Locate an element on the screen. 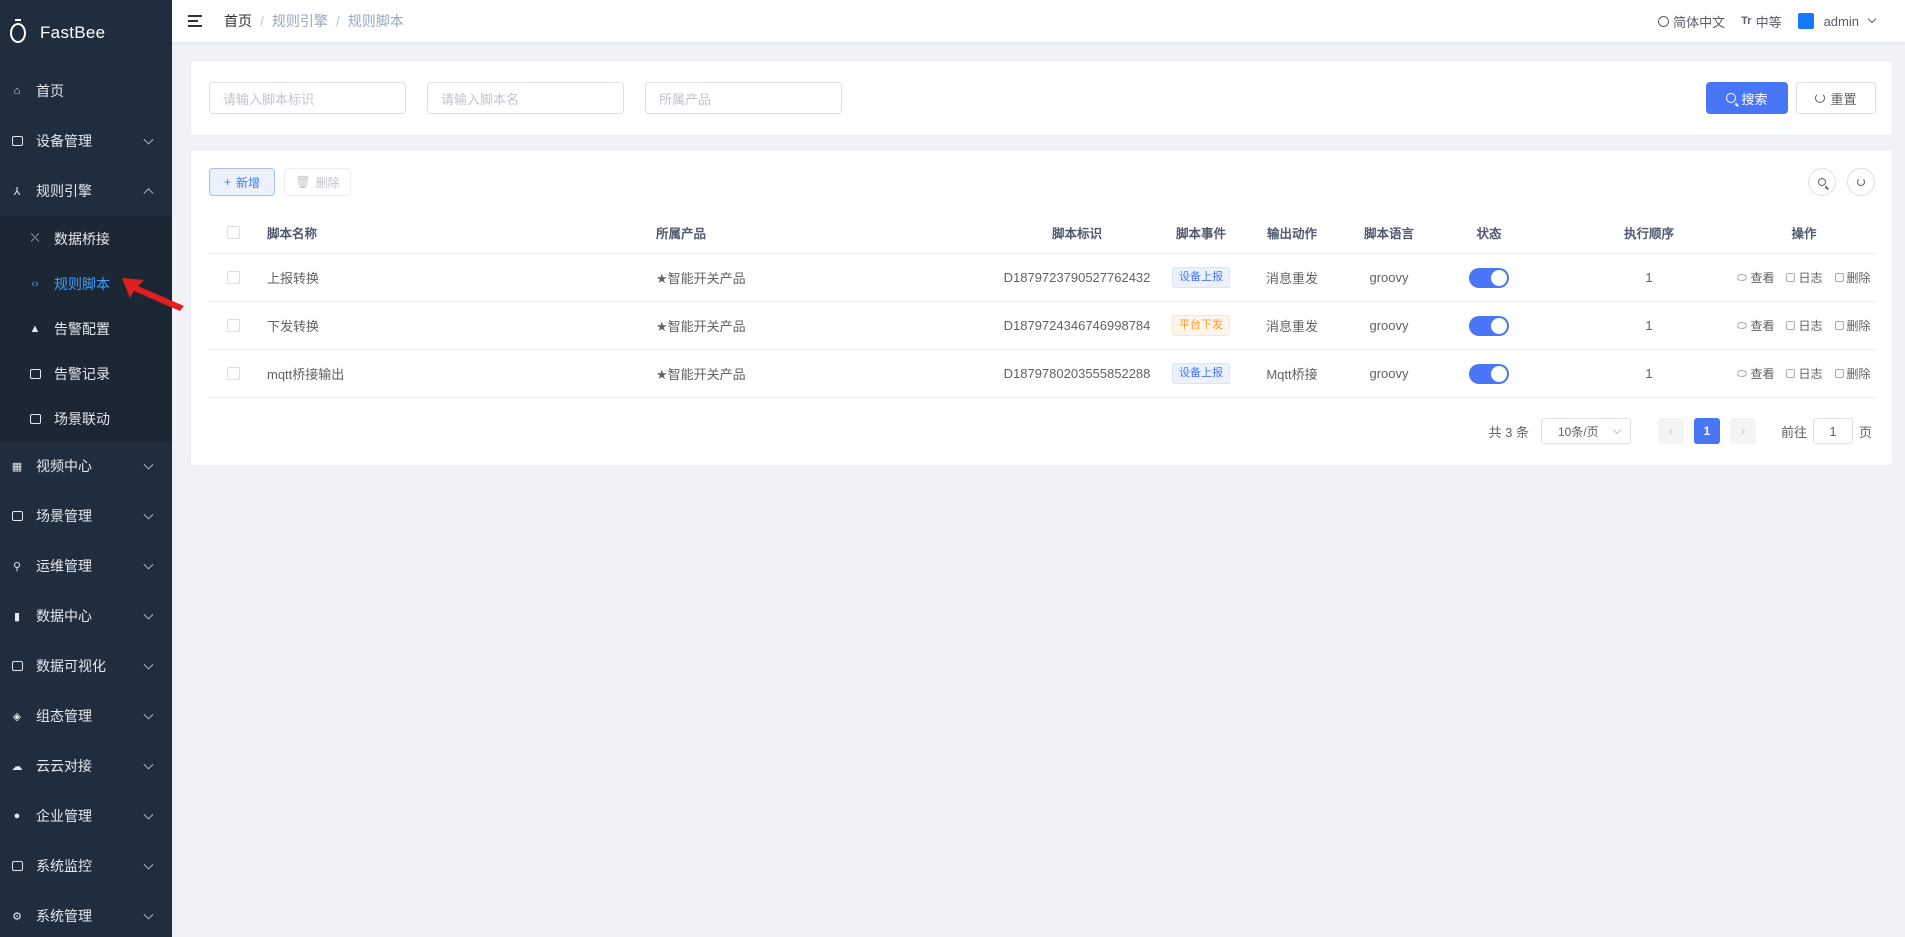 The width and height of the screenshot is (1905, 937). enterprise-icon: ● is located at coordinates (17, 816).